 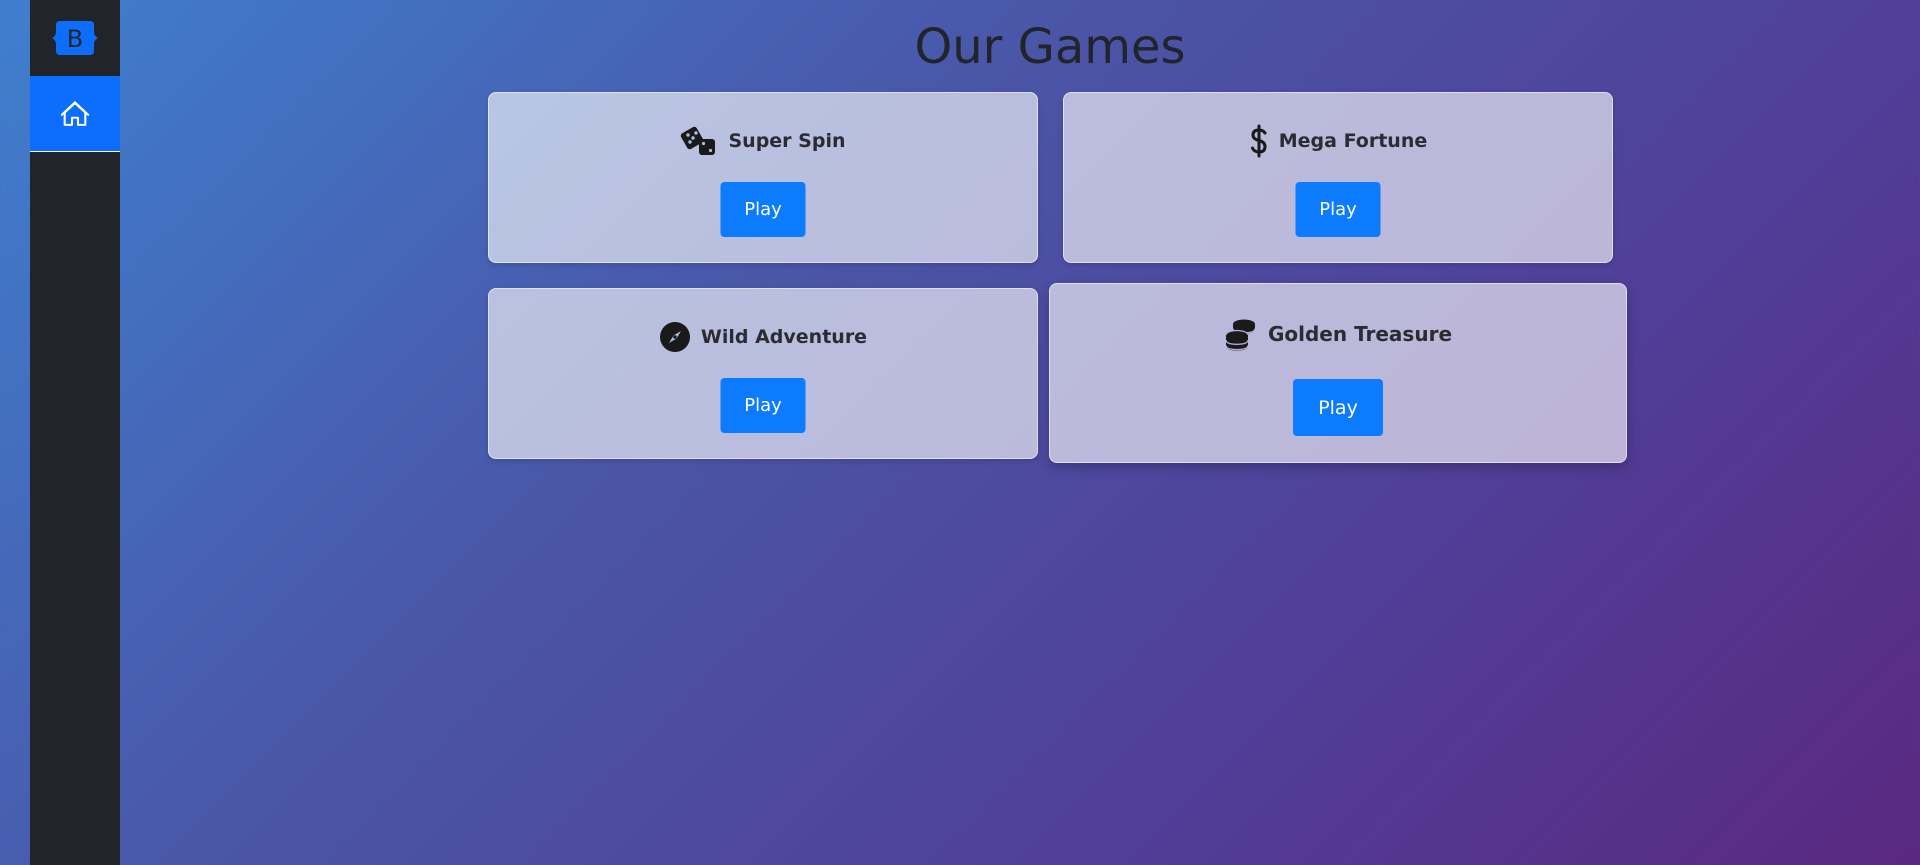 I want to click on page-title: Our Games, so click(x=1050, y=47).